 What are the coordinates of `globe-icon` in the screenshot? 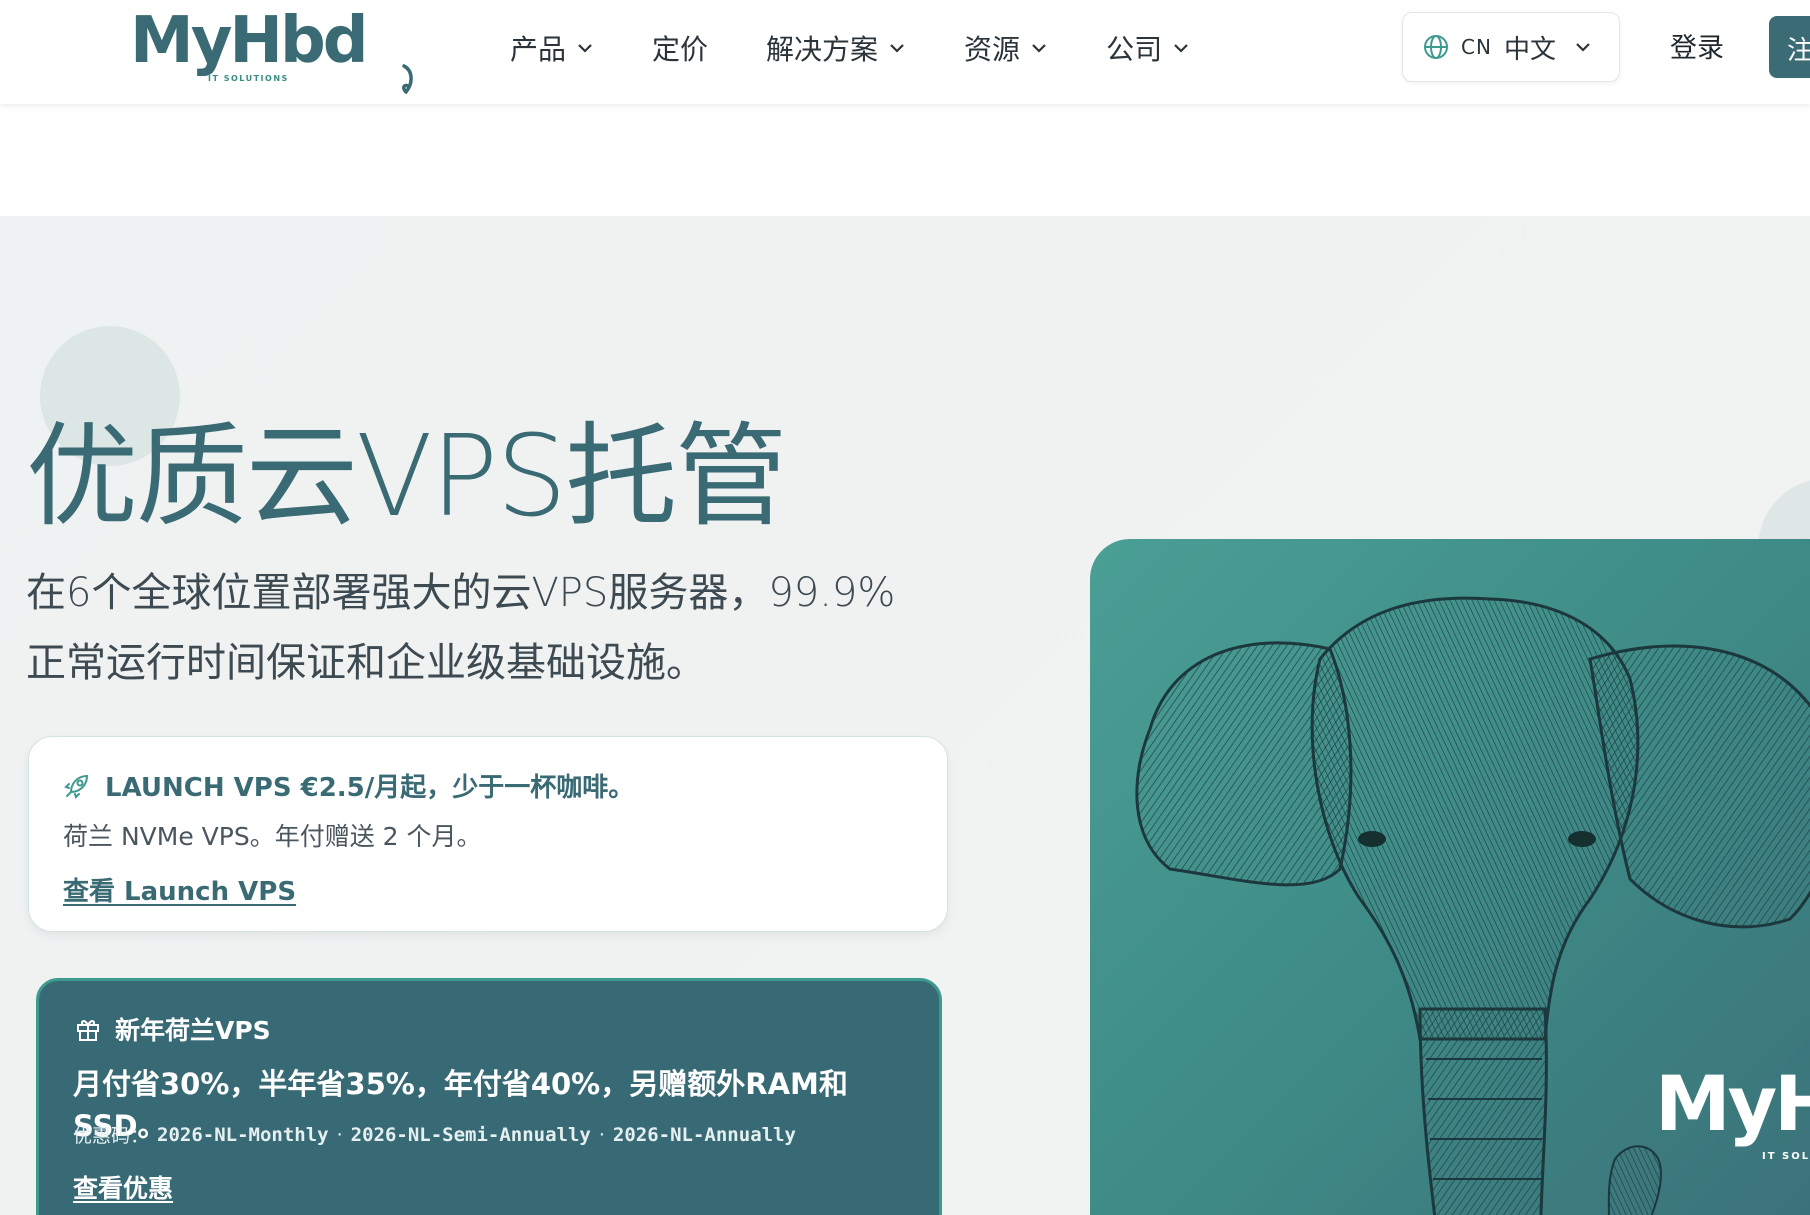 It's located at (1436, 47).